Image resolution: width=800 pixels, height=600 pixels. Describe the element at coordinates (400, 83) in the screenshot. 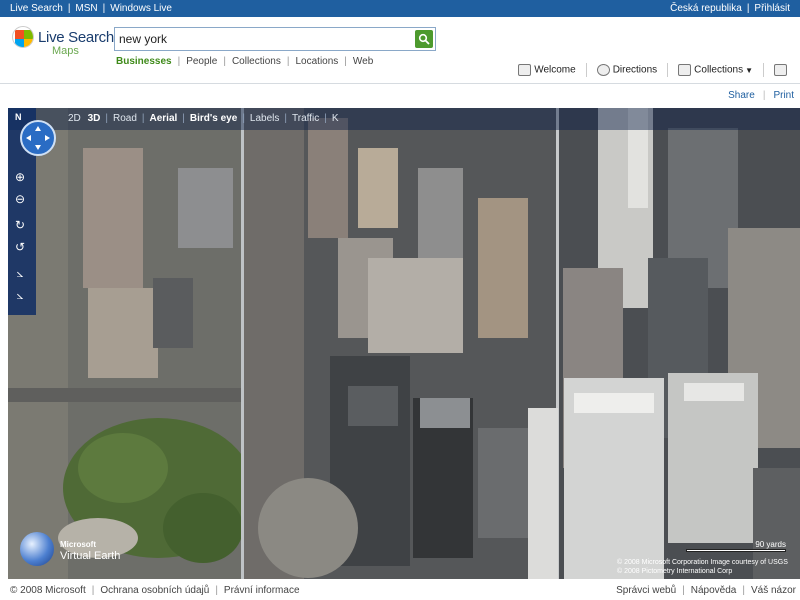

I see `header-divider` at that location.